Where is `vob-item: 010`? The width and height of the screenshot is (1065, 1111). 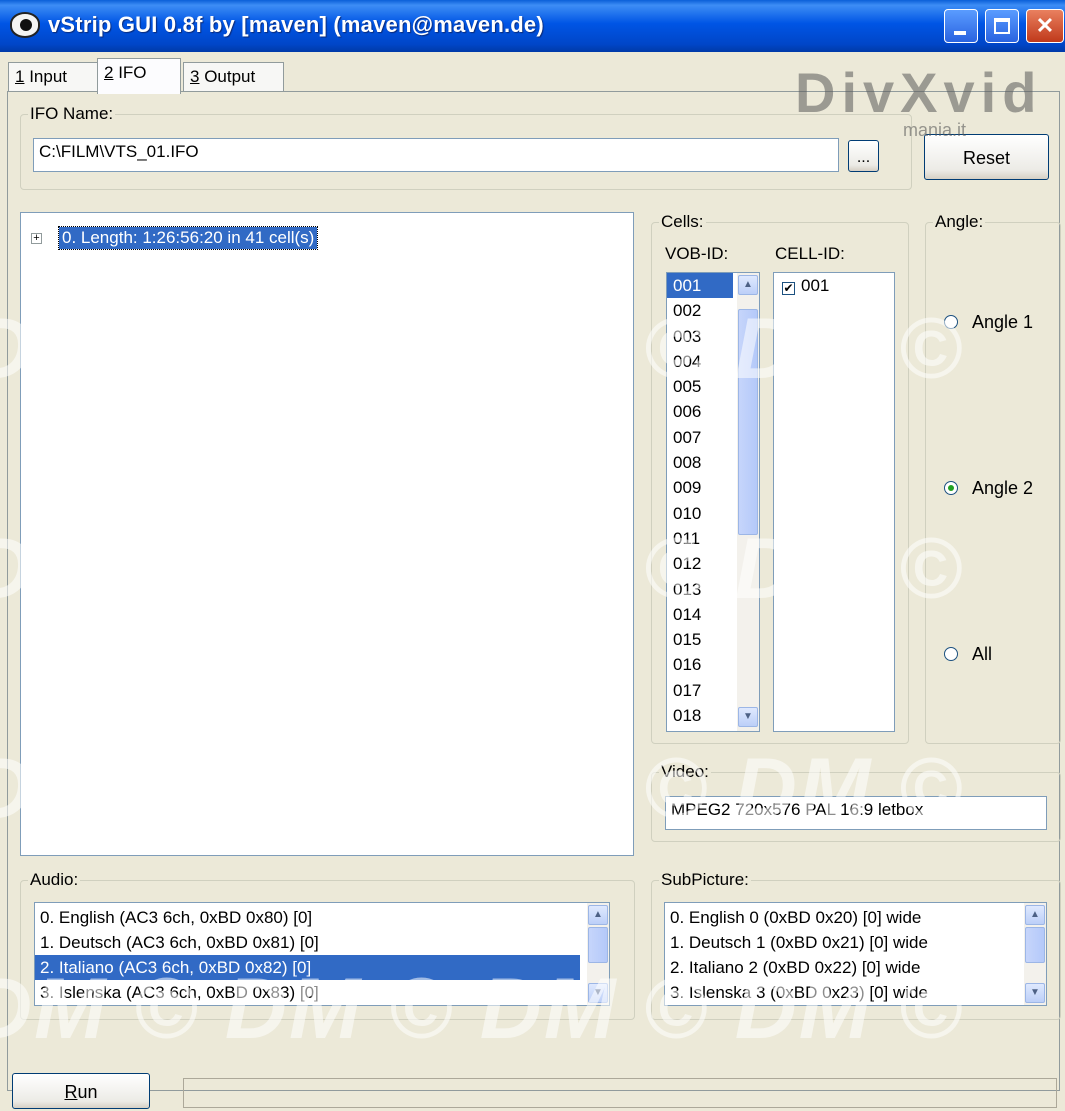
vob-item: 010 is located at coordinates (700, 513).